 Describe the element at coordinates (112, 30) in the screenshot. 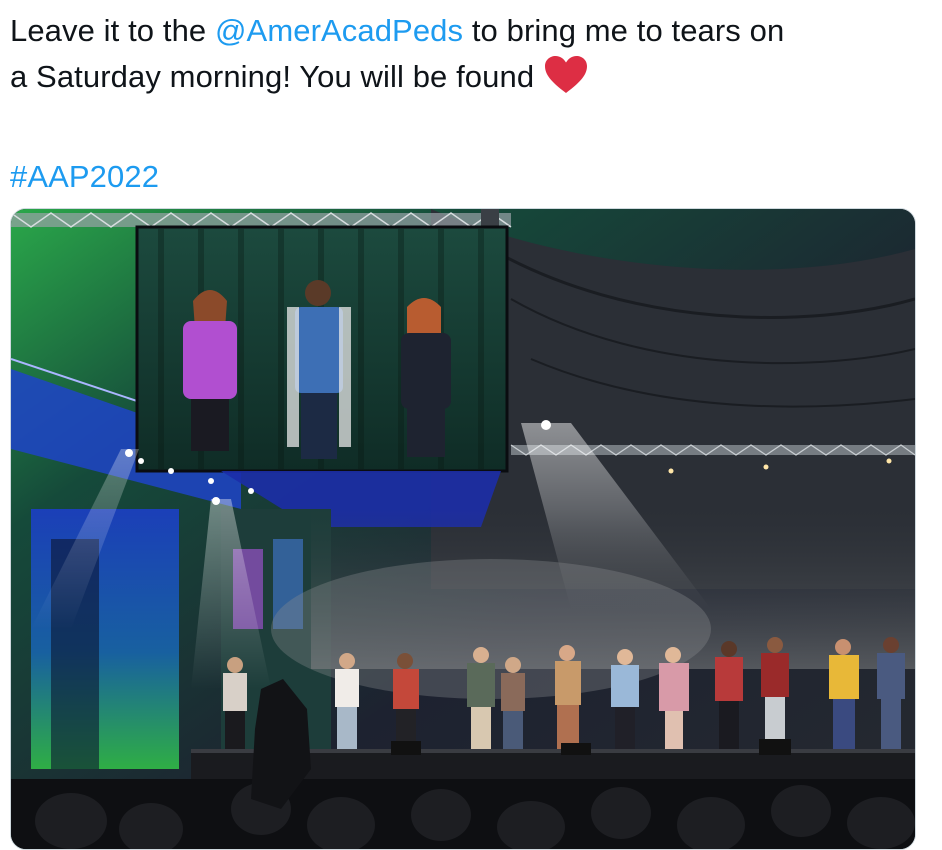

I see `tweet-text-segment: Leave it to the` at that location.